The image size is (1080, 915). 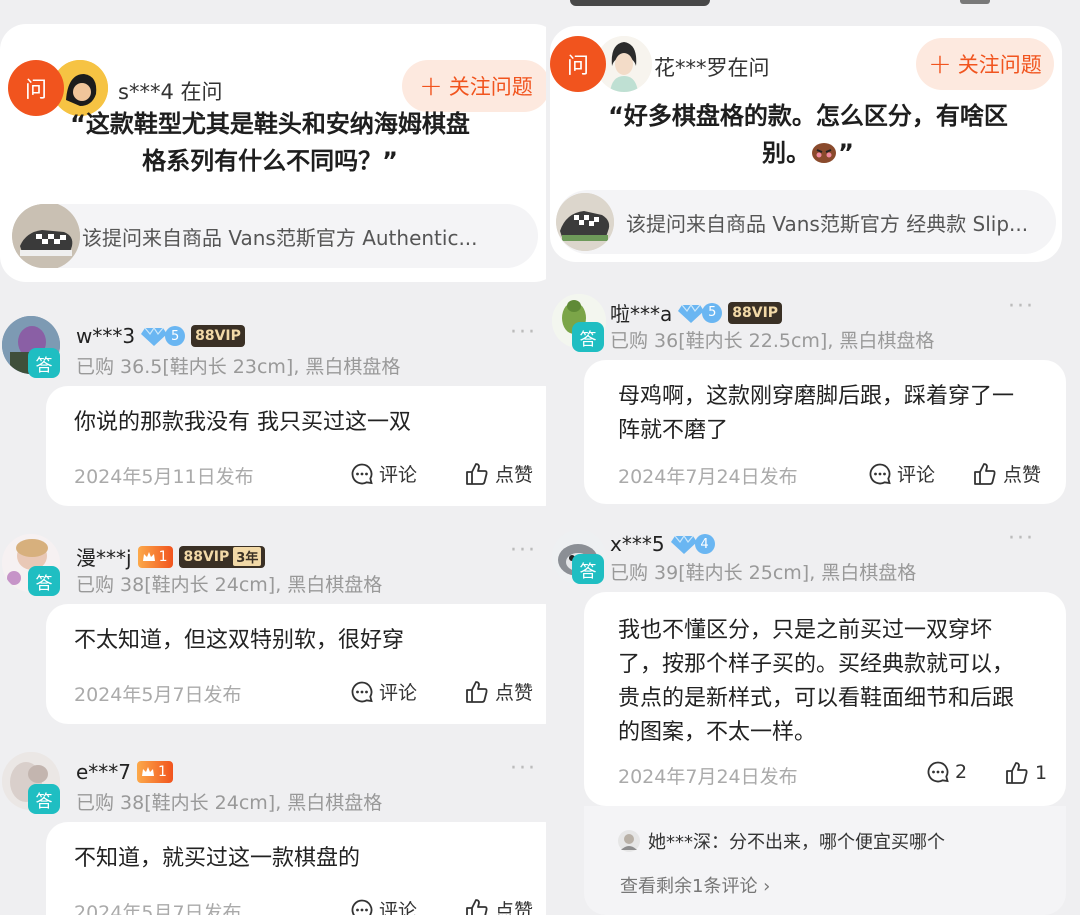 I want to click on asker-name: s***4 在问, so click(x=170, y=92).